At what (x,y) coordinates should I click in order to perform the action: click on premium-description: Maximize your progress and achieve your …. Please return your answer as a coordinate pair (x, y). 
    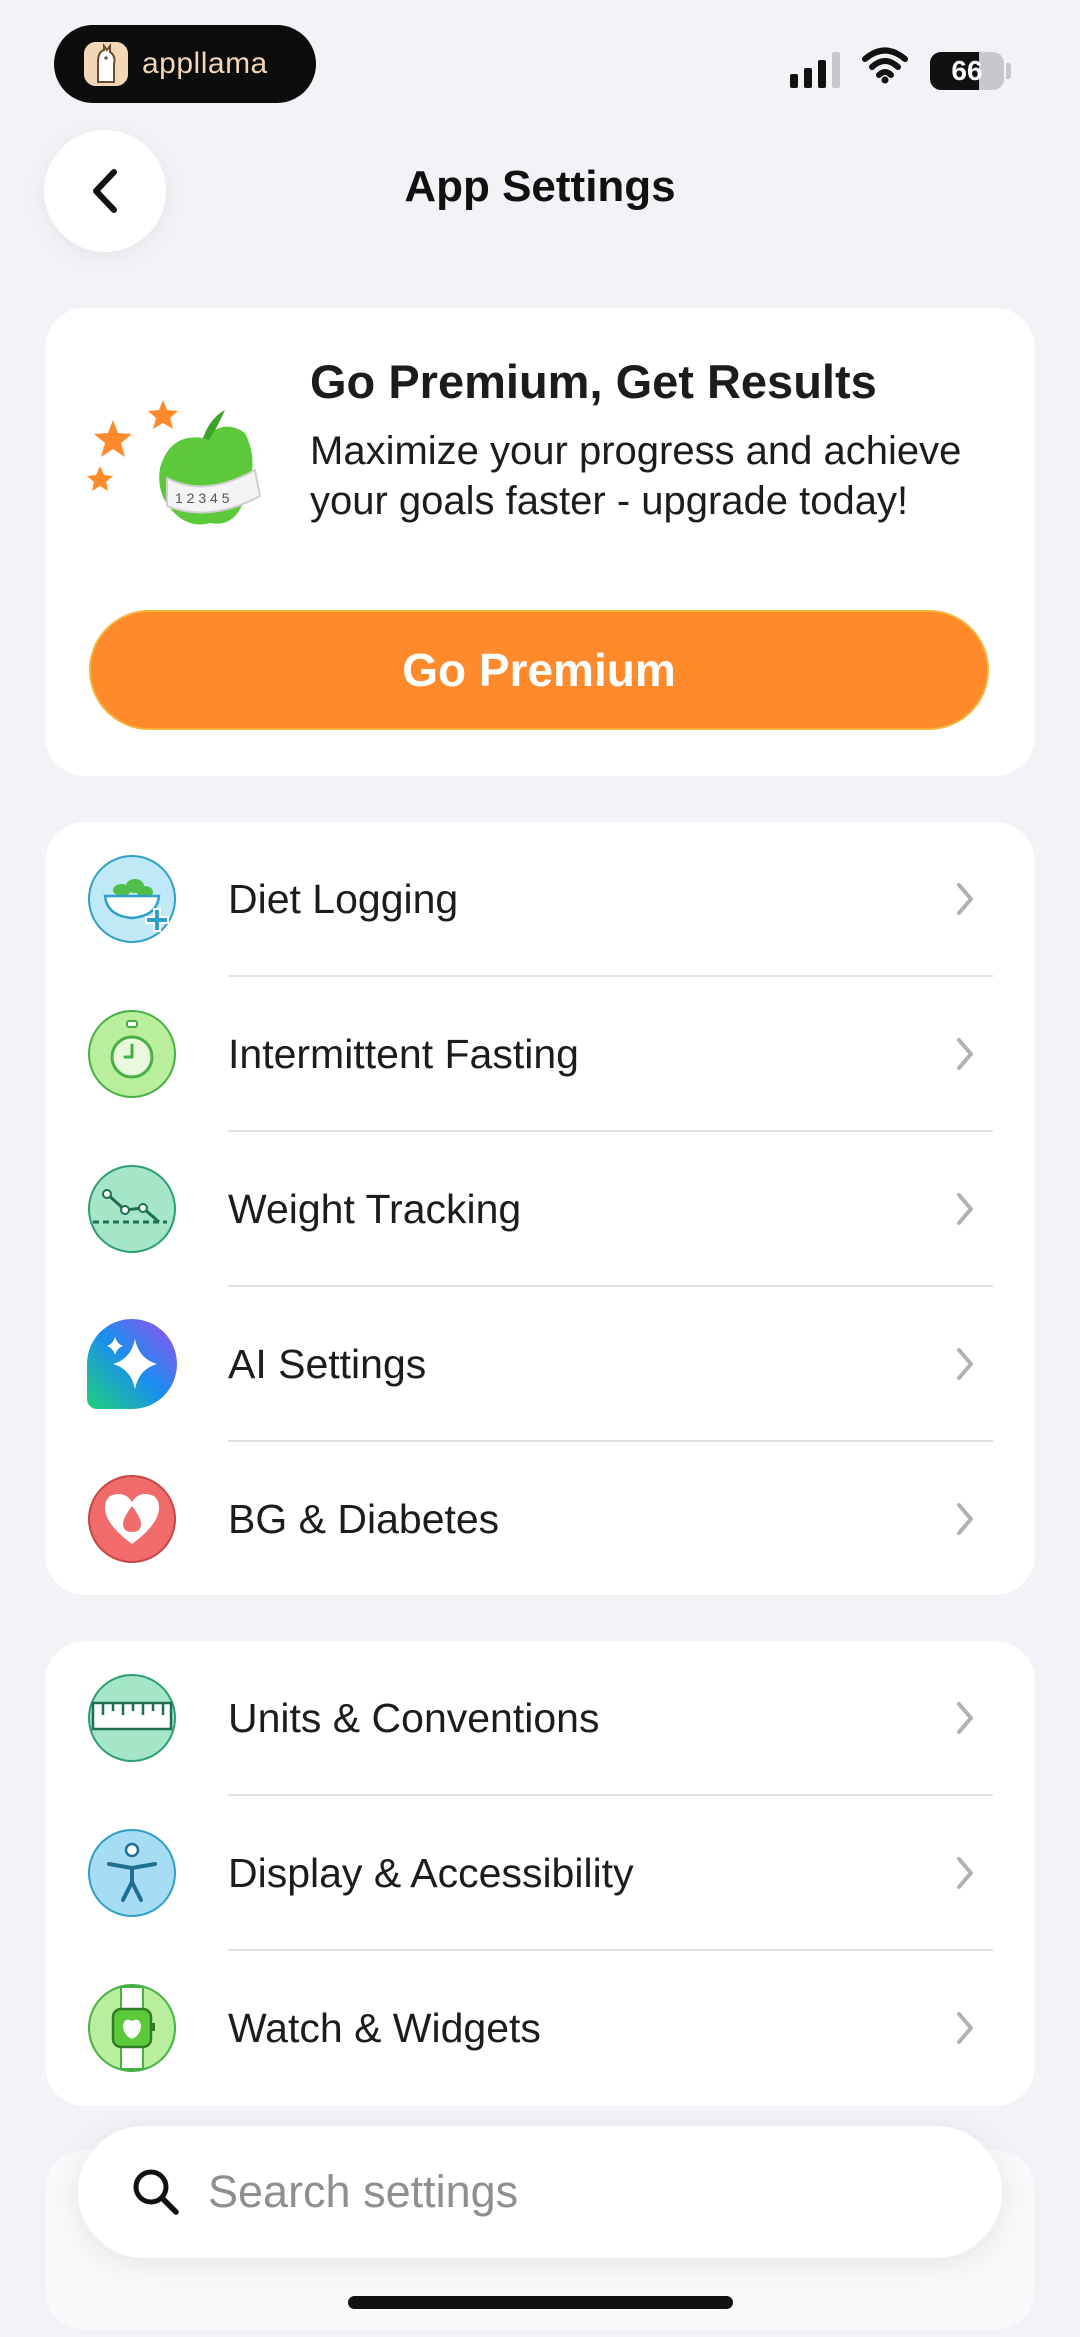
    Looking at the image, I should click on (636, 476).